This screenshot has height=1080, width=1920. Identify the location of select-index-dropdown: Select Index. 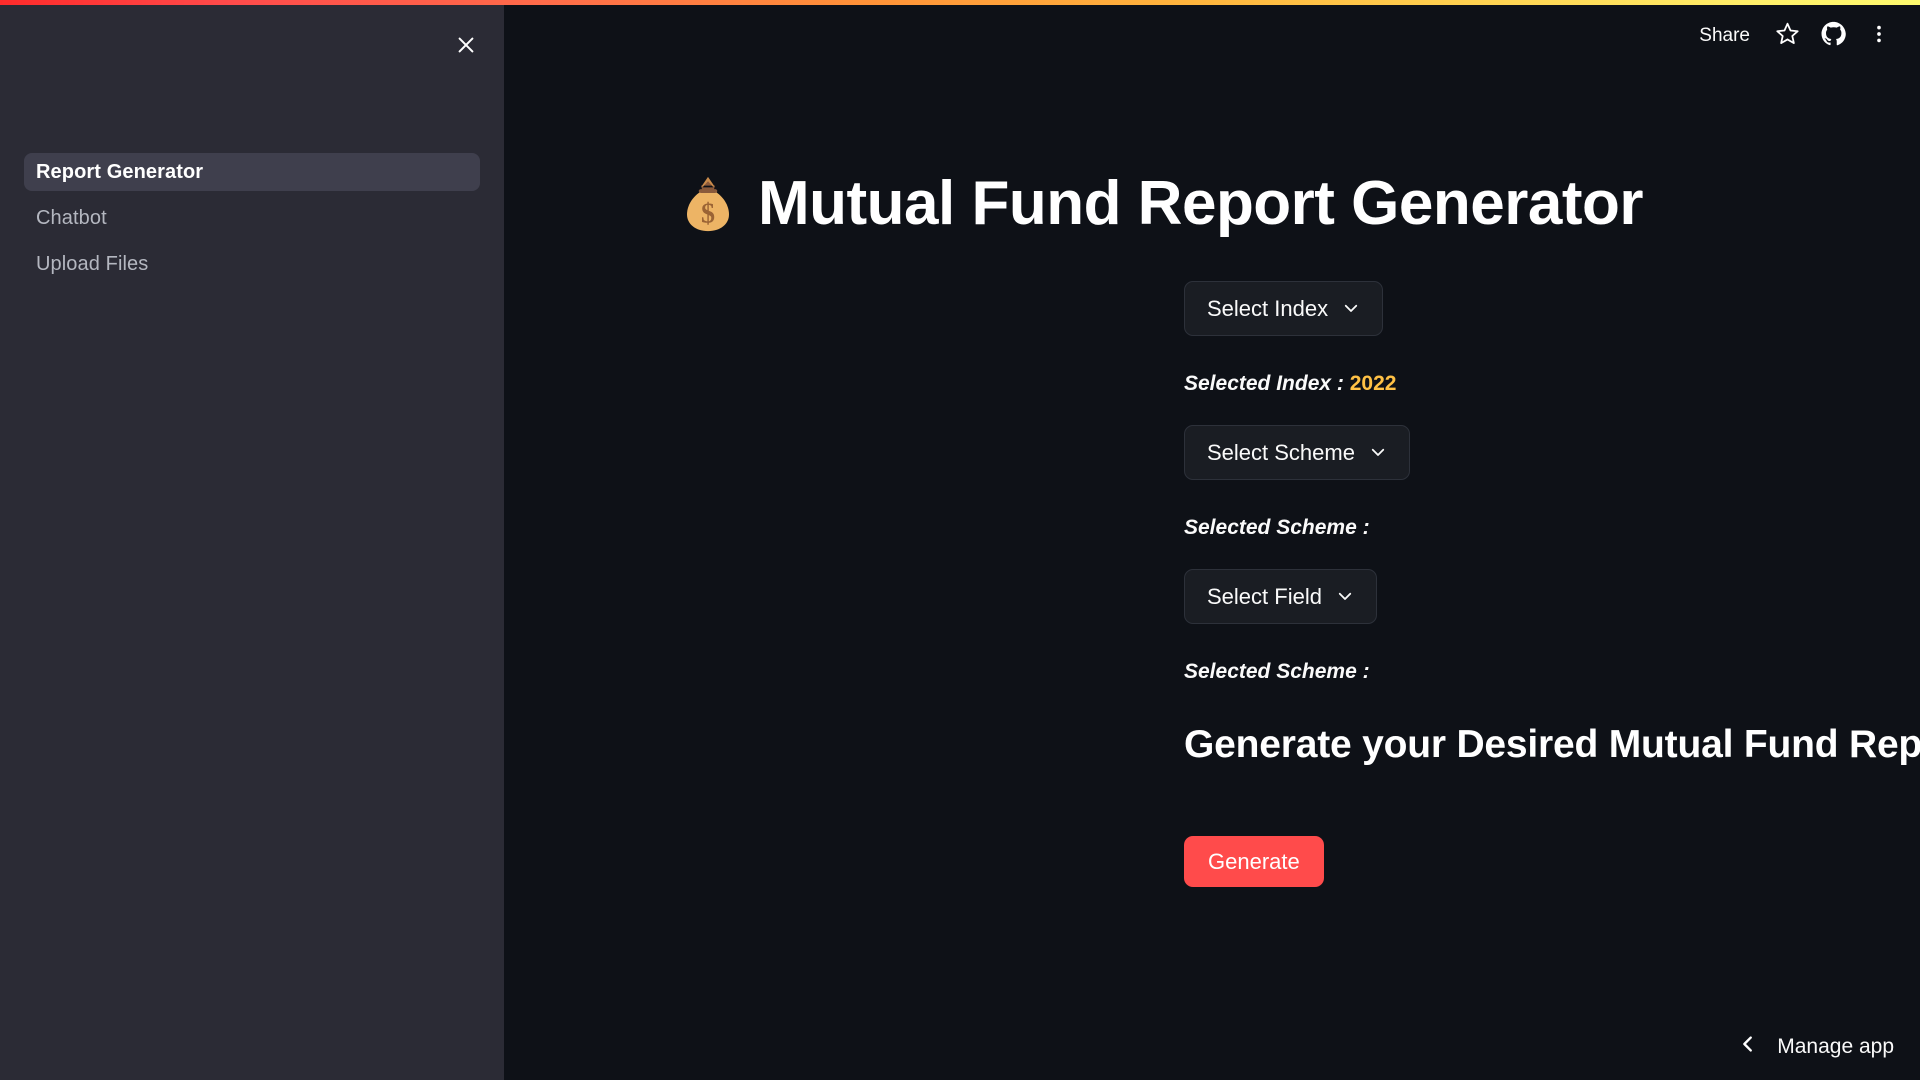
(1284, 308).